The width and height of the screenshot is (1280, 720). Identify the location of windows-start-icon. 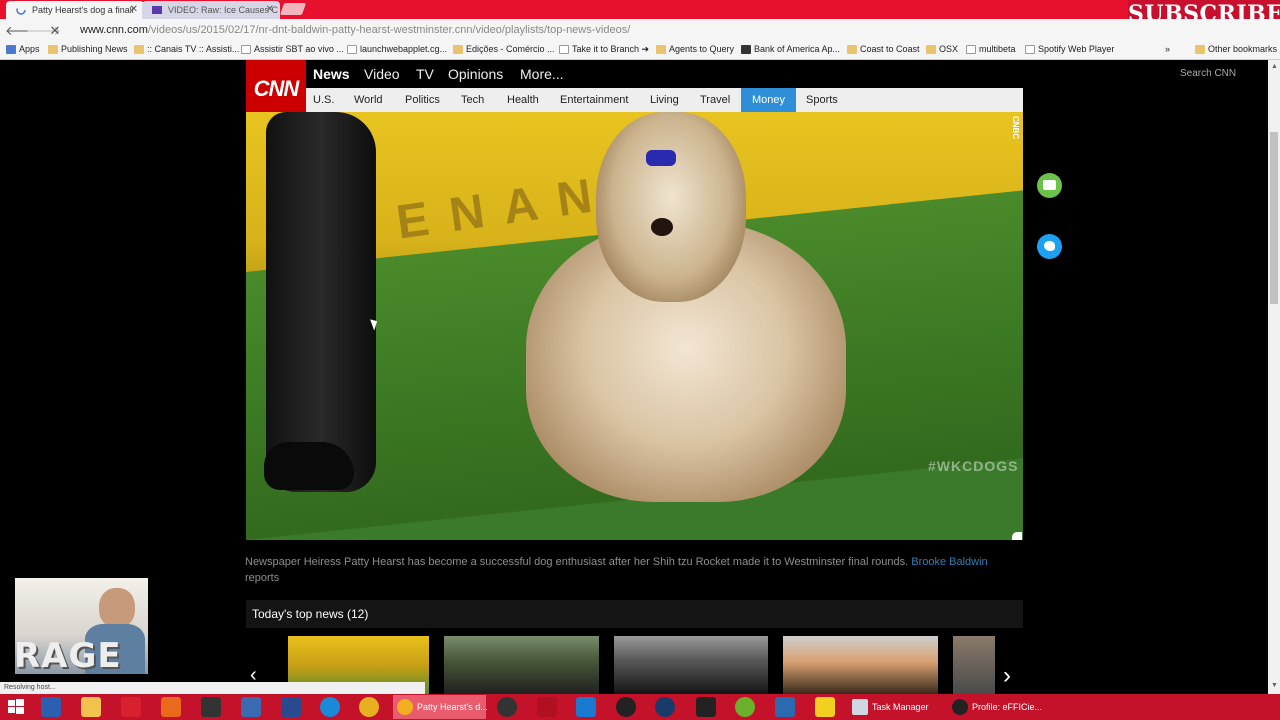
(16, 707).